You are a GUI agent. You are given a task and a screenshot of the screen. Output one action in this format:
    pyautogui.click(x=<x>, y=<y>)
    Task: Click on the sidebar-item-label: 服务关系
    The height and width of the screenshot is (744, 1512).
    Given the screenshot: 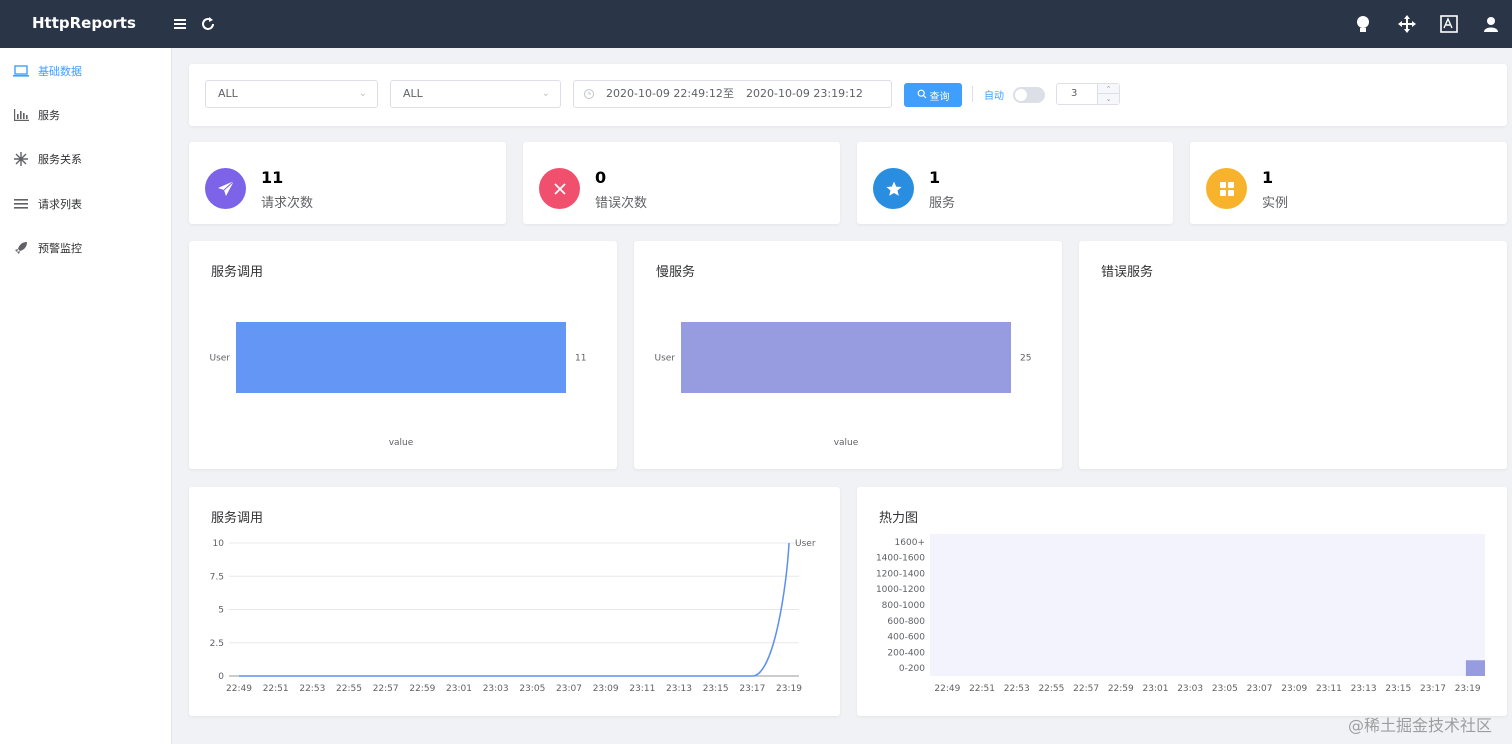 What is the action you would take?
    pyautogui.click(x=60, y=159)
    